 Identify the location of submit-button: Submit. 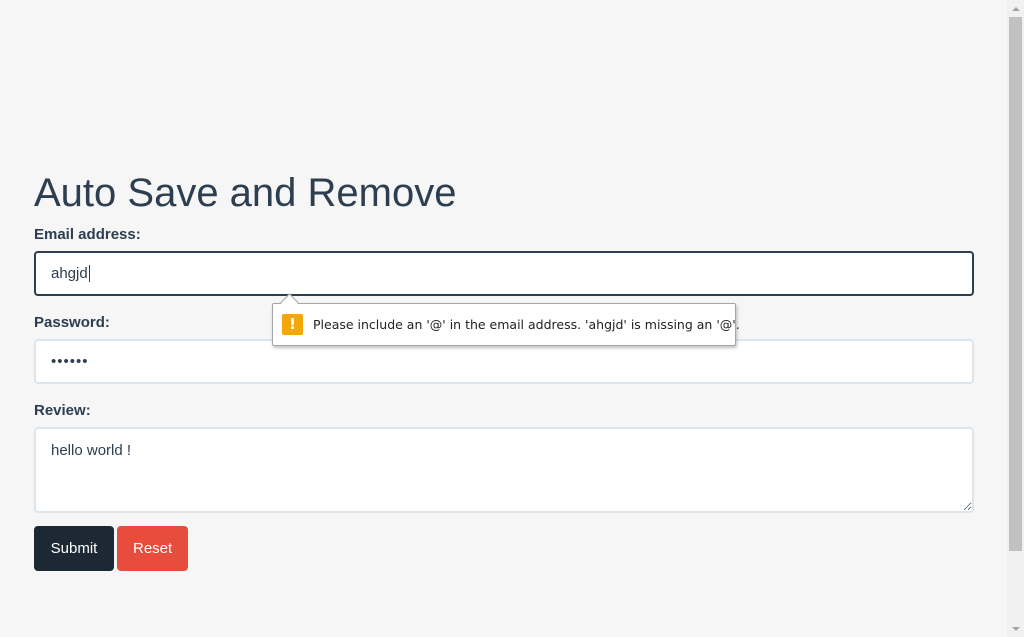
(74, 548).